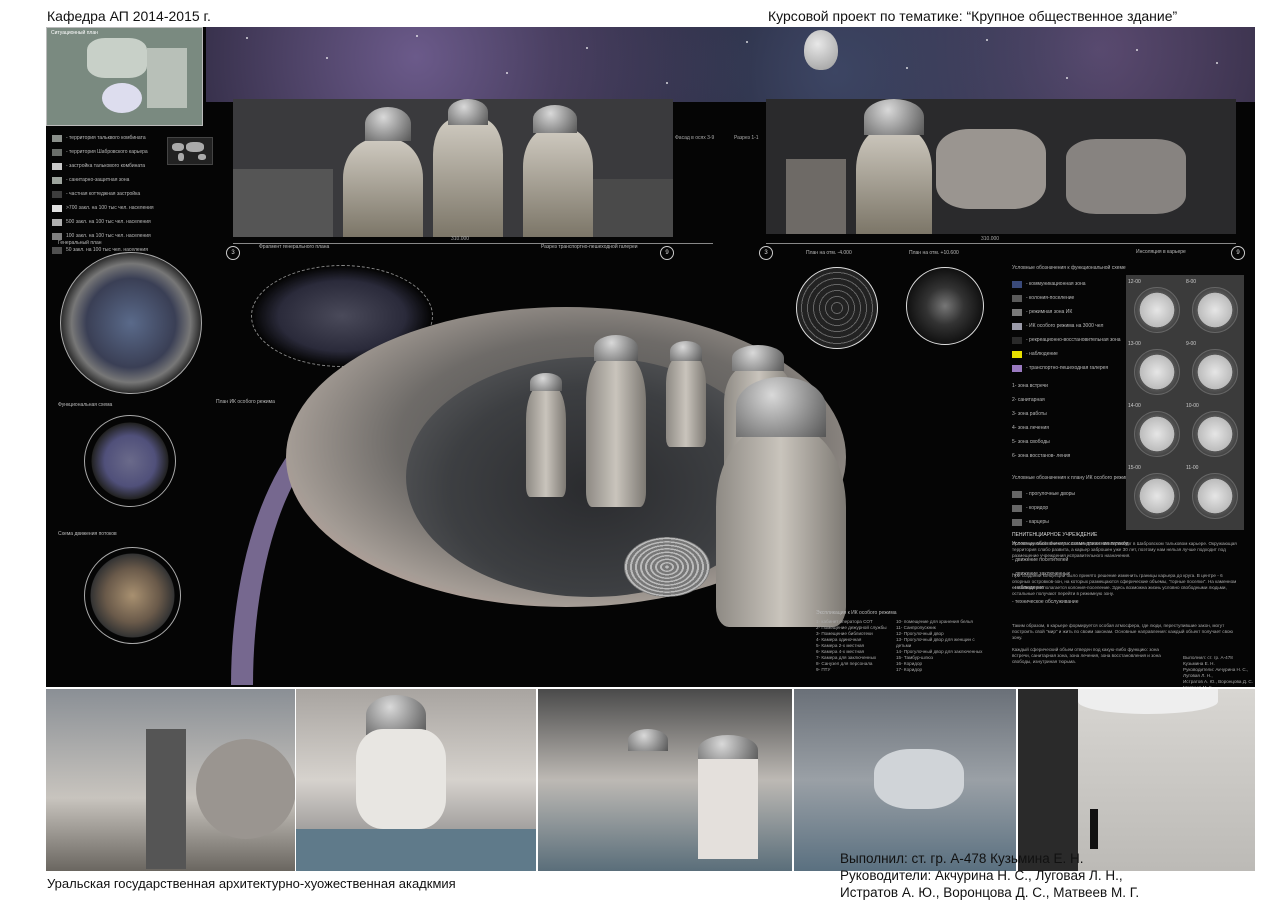  I want to click on zone-item: 4- зона лечения, so click(1072, 428).